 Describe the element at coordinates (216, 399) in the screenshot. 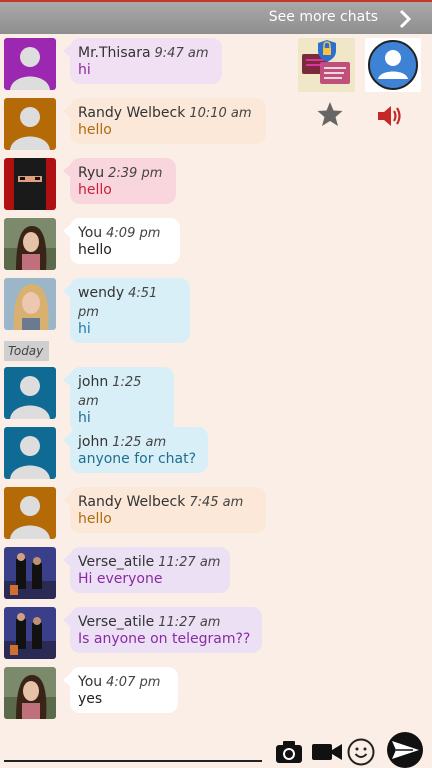

I see `message-row: john 1:25 am hi` at that location.